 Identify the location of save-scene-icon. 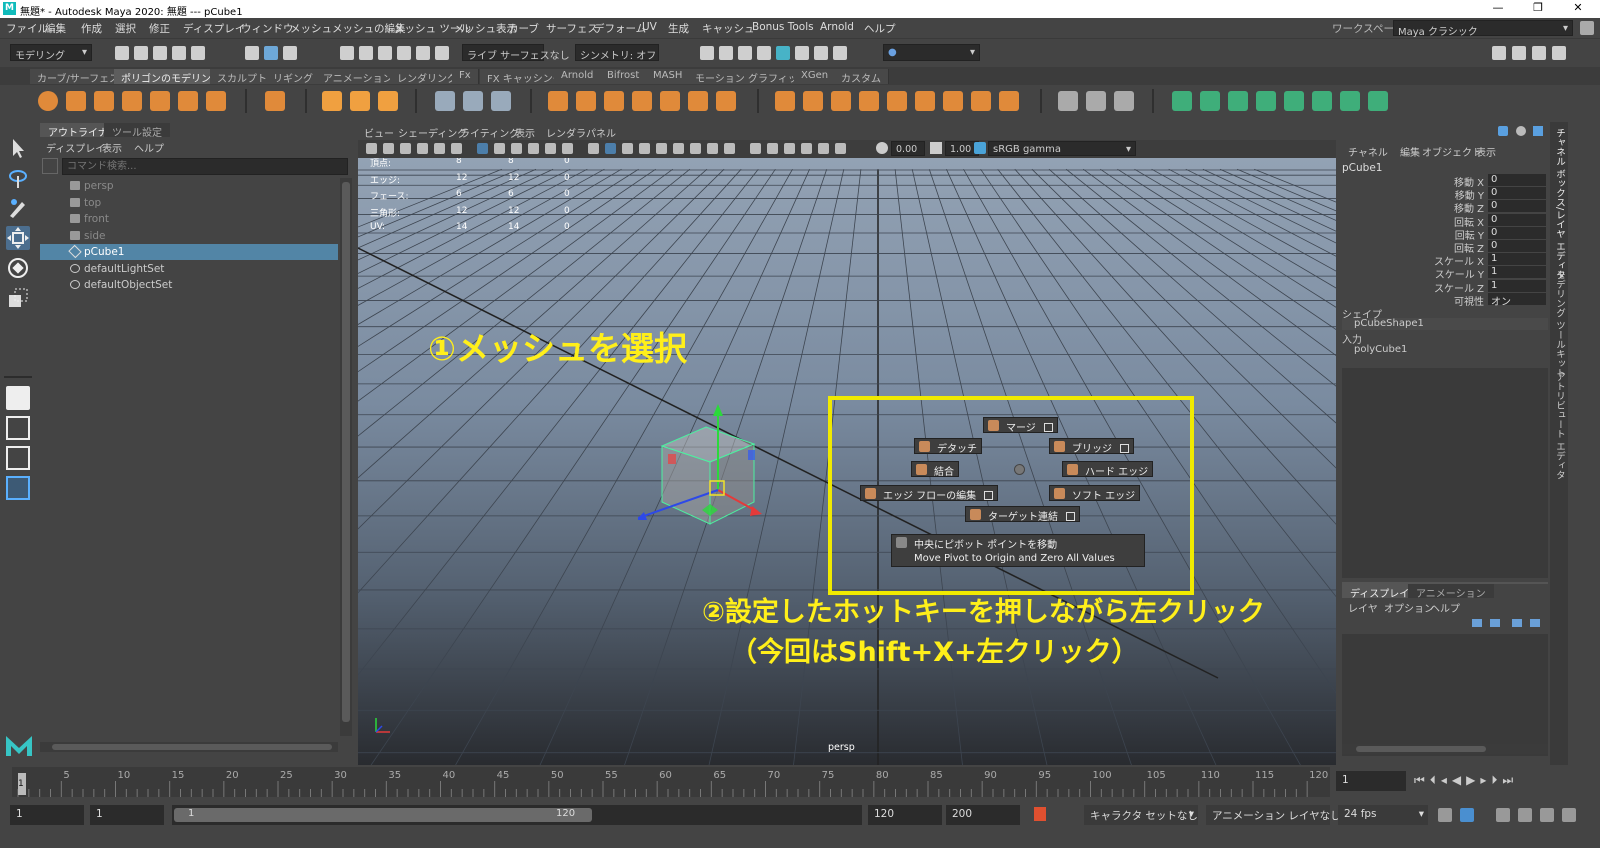
(160, 53).